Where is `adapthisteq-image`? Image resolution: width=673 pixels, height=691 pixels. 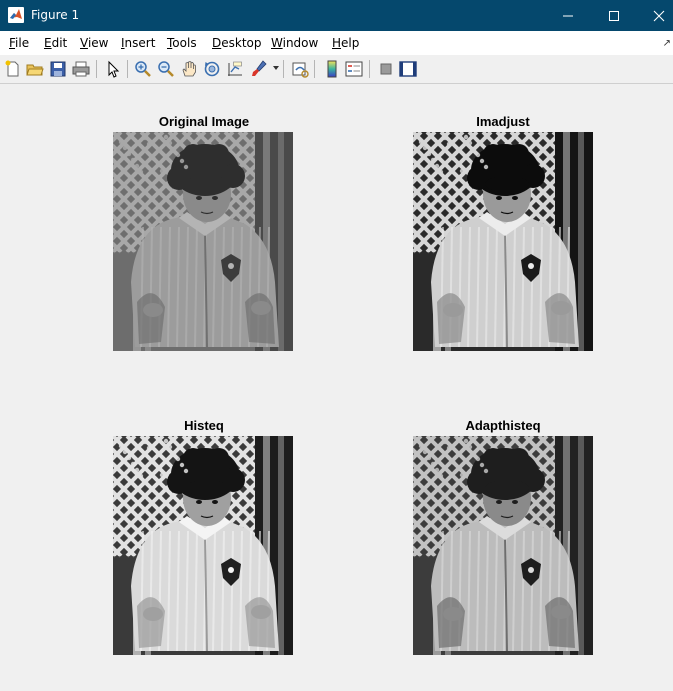 adapthisteq-image is located at coordinates (503, 545).